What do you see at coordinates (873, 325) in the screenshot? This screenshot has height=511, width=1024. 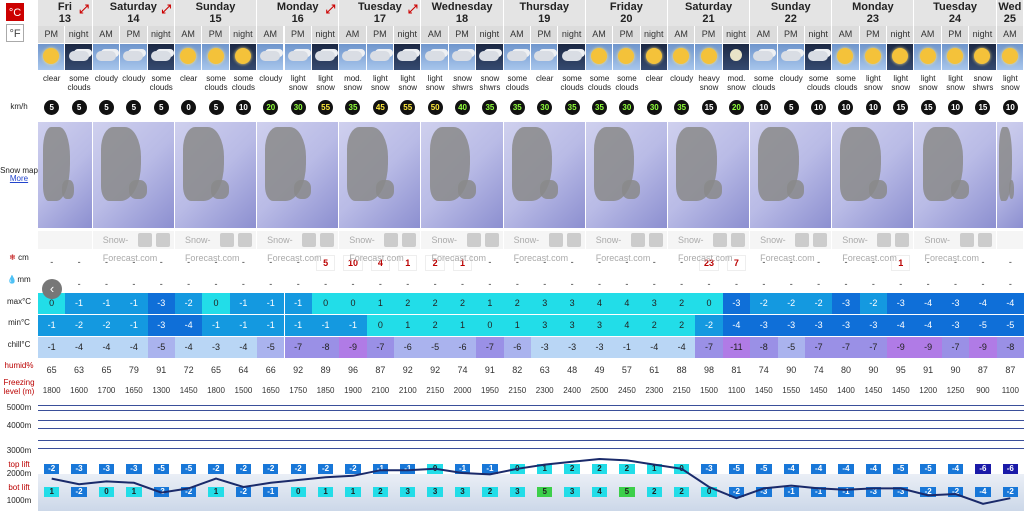 I see `min-temp-cell: -3` at bounding box center [873, 325].